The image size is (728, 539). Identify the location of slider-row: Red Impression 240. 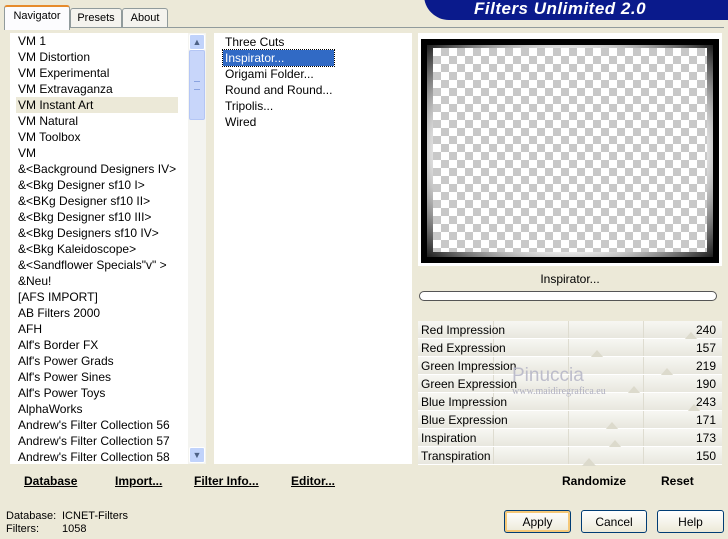
(570, 330).